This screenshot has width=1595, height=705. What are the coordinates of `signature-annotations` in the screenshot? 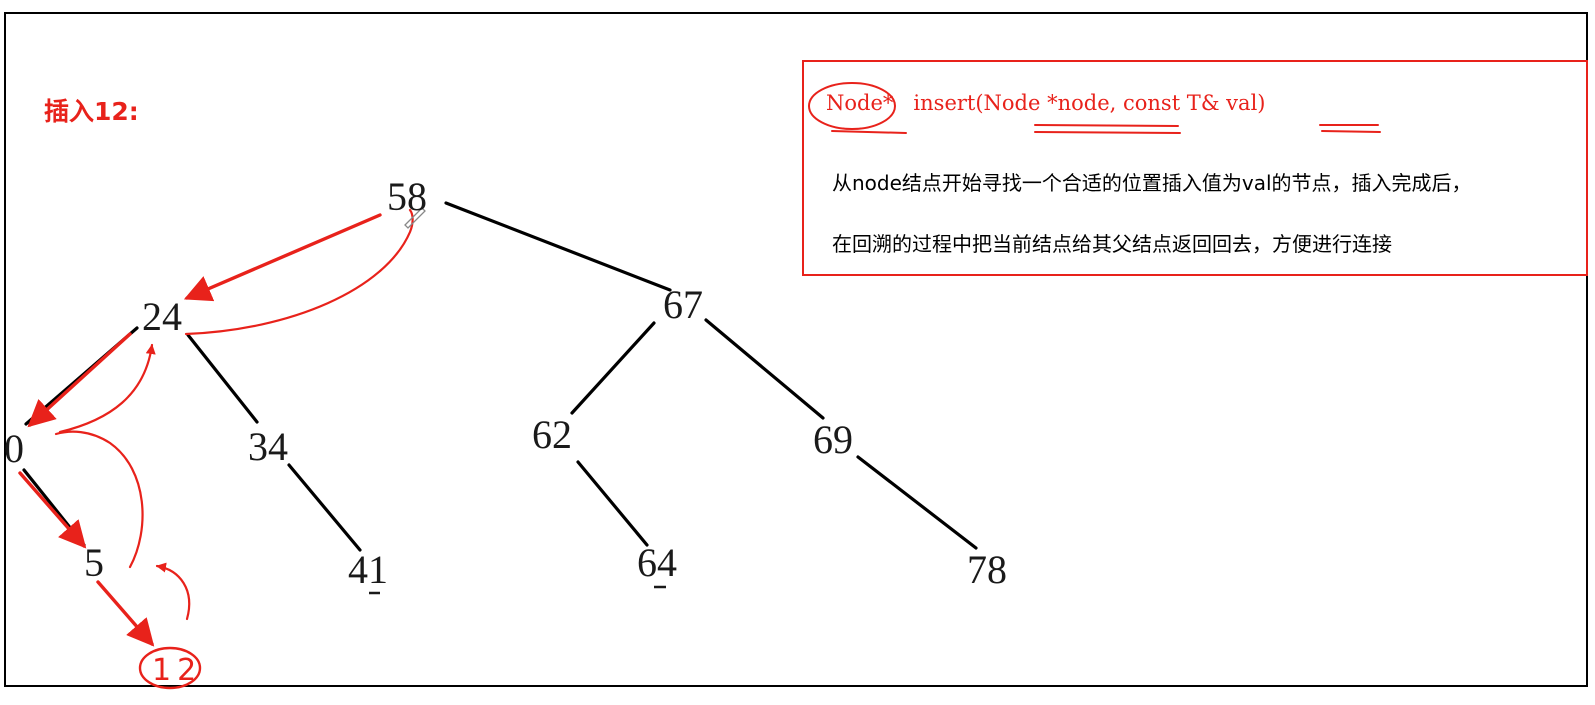 It's located at (1094, 108).